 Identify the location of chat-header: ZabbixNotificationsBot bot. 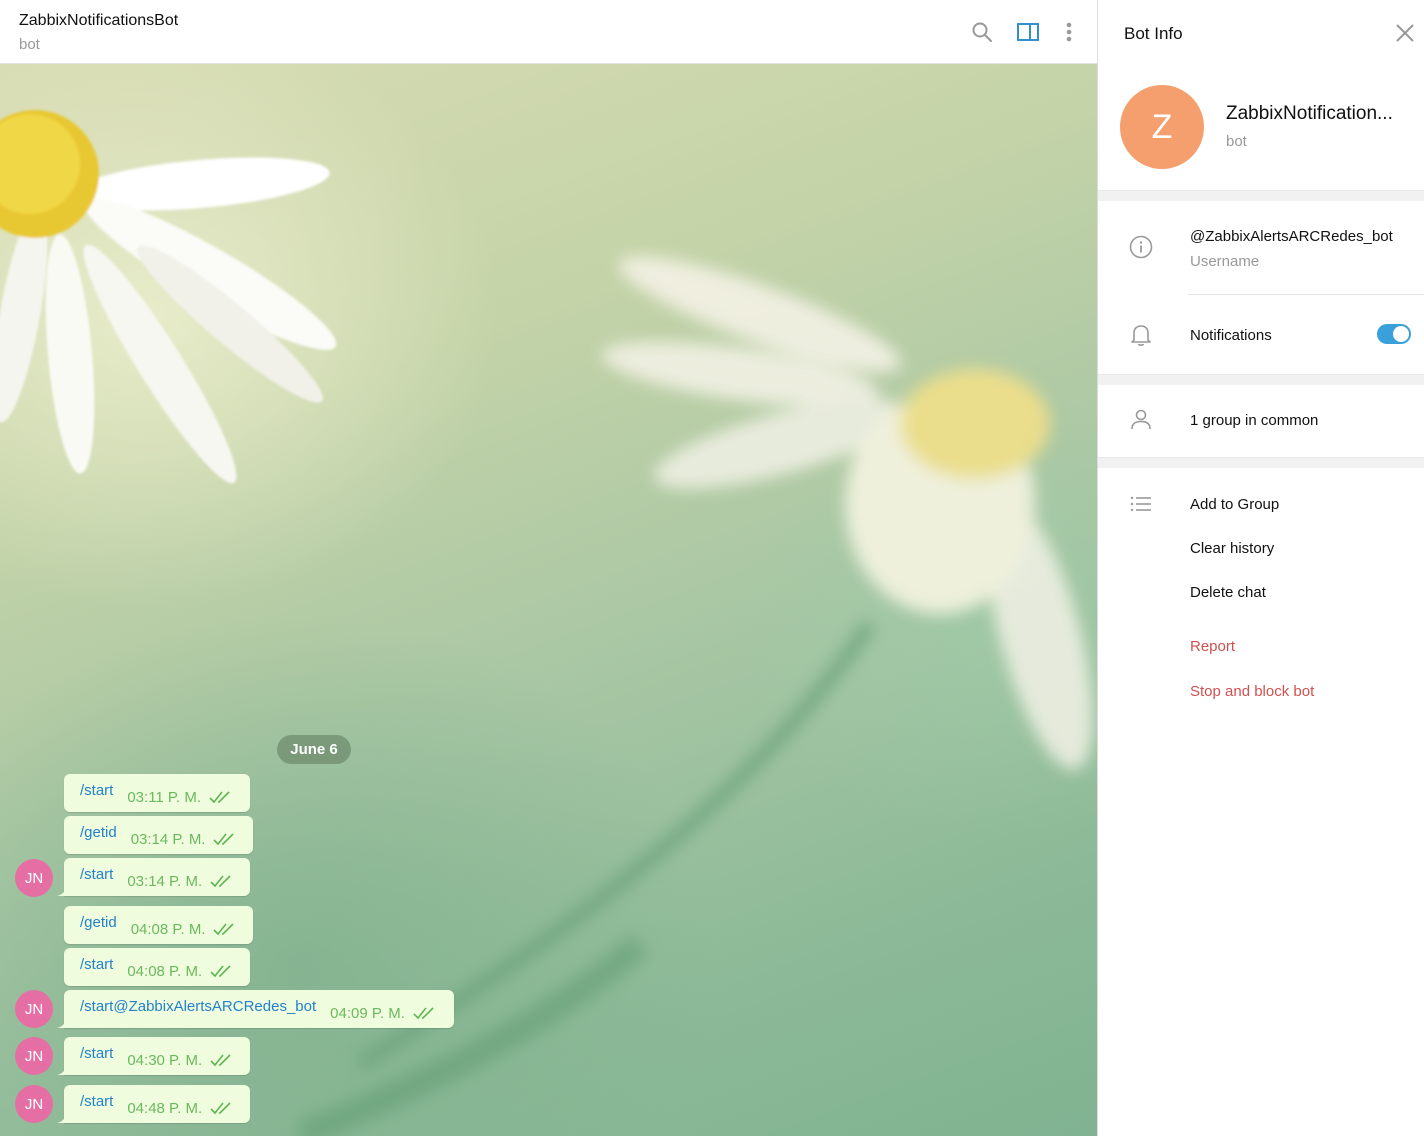
(548, 32).